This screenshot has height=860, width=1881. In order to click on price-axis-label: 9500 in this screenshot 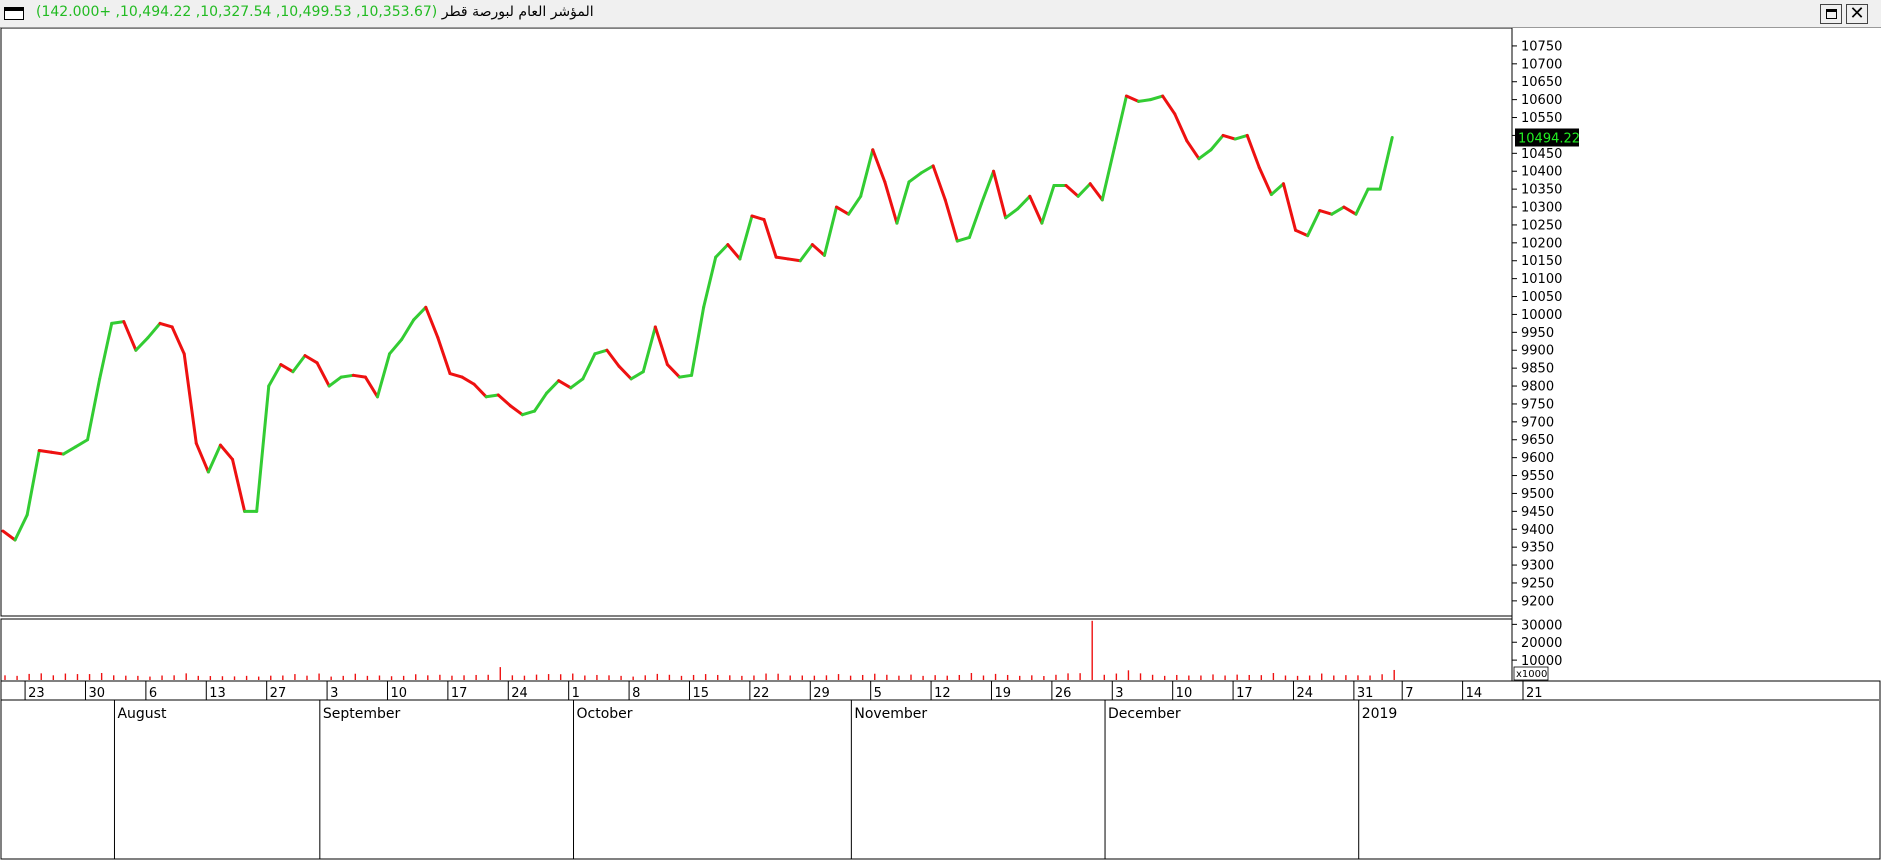, I will do `click(1537, 494)`.